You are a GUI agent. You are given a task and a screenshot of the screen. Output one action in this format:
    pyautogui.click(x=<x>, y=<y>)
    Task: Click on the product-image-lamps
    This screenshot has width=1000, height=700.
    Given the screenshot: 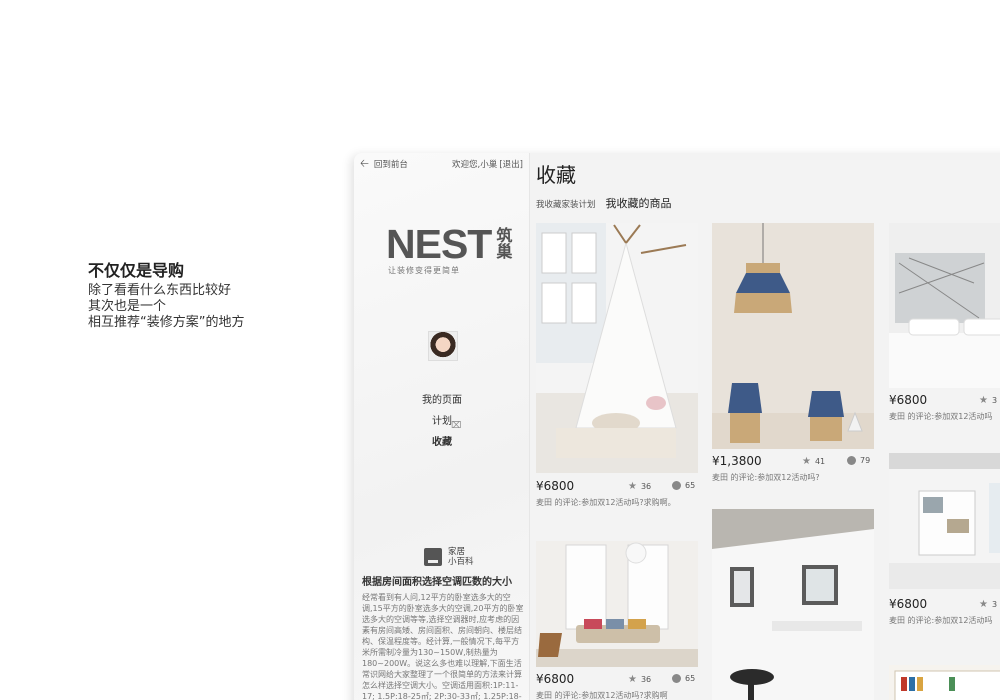 What is the action you would take?
    pyautogui.click(x=793, y=336)
    